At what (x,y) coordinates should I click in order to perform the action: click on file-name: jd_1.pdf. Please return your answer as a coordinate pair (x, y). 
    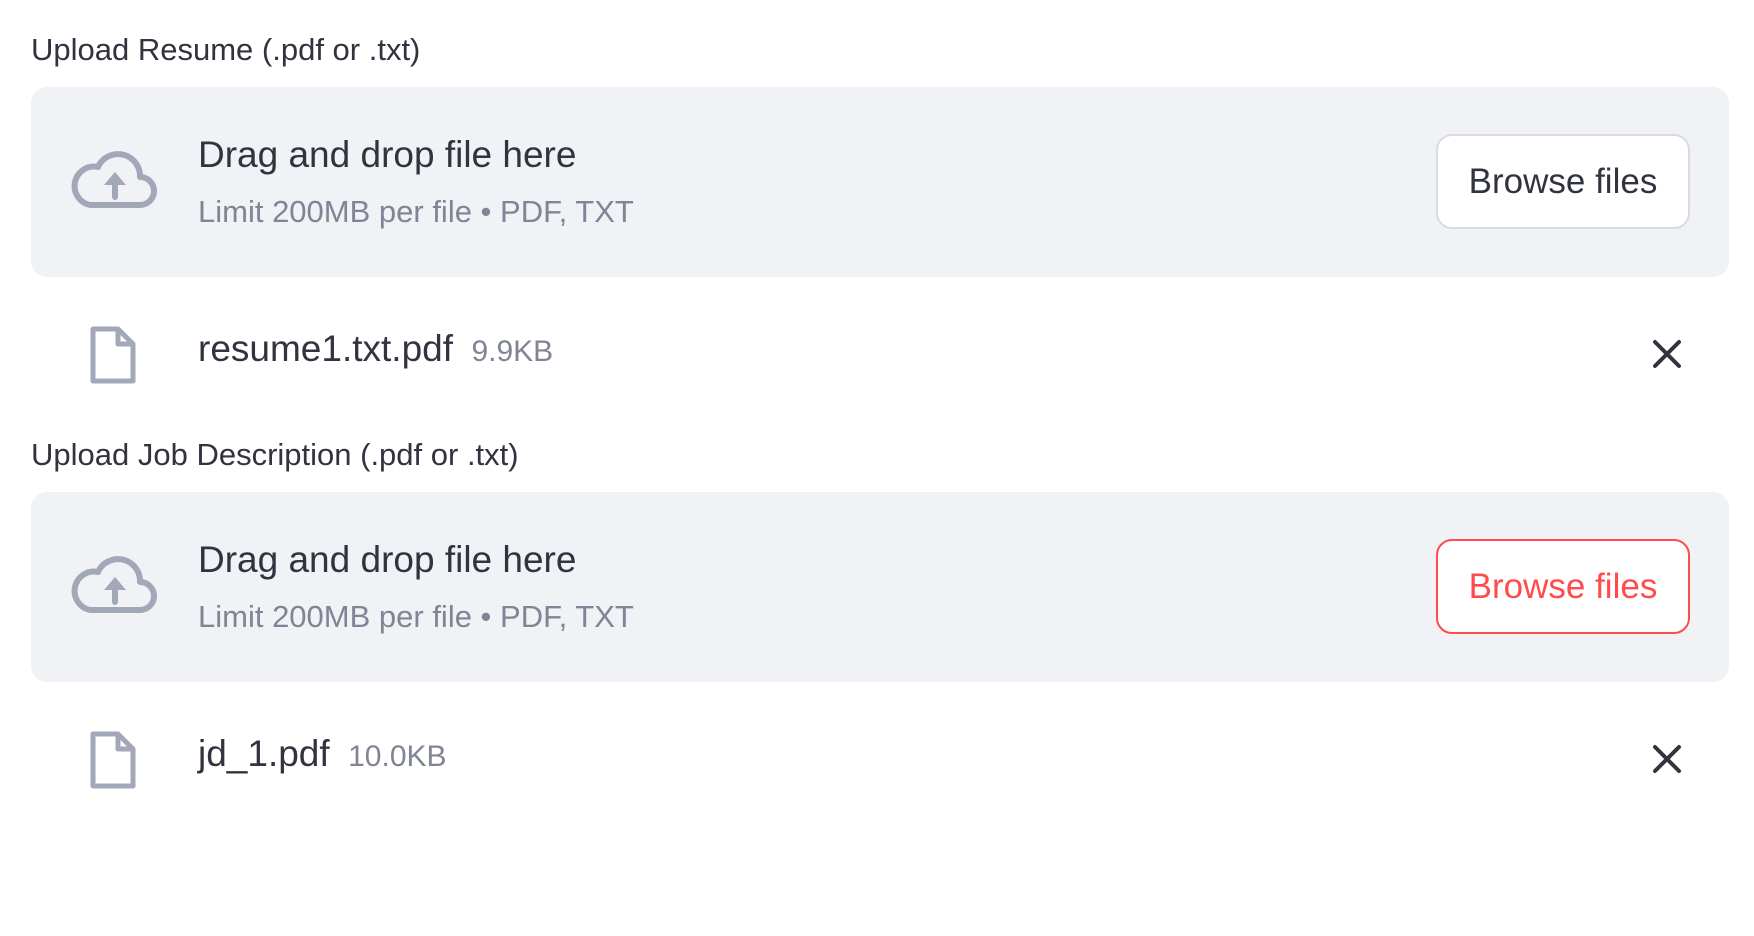
    Looking at the image, I should click on (264, 753).